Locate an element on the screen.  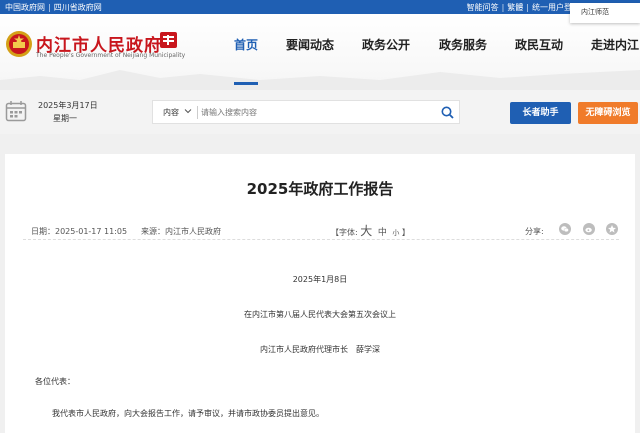
search-scope-select: 内容 is located at coordinates (171, 112).